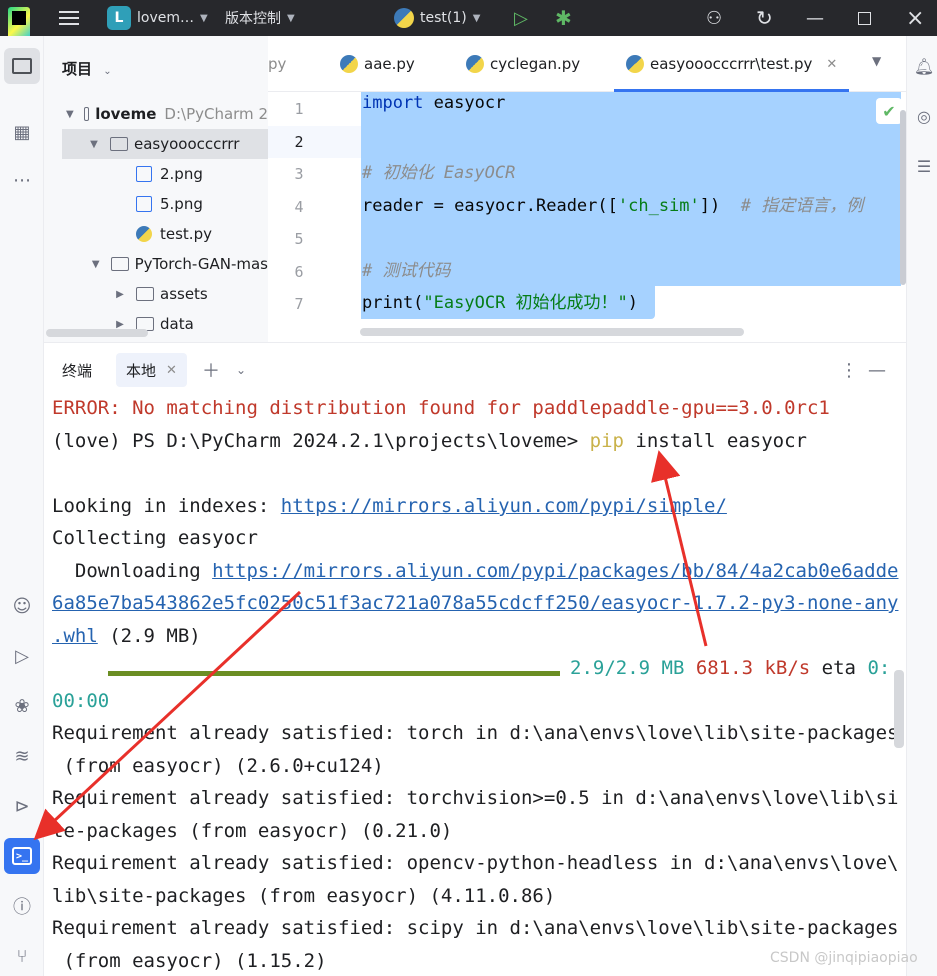 Image resolution: width=937 pixels, height=976 pixels. I want to click on close-window-icon: ×, so click(915, 18).